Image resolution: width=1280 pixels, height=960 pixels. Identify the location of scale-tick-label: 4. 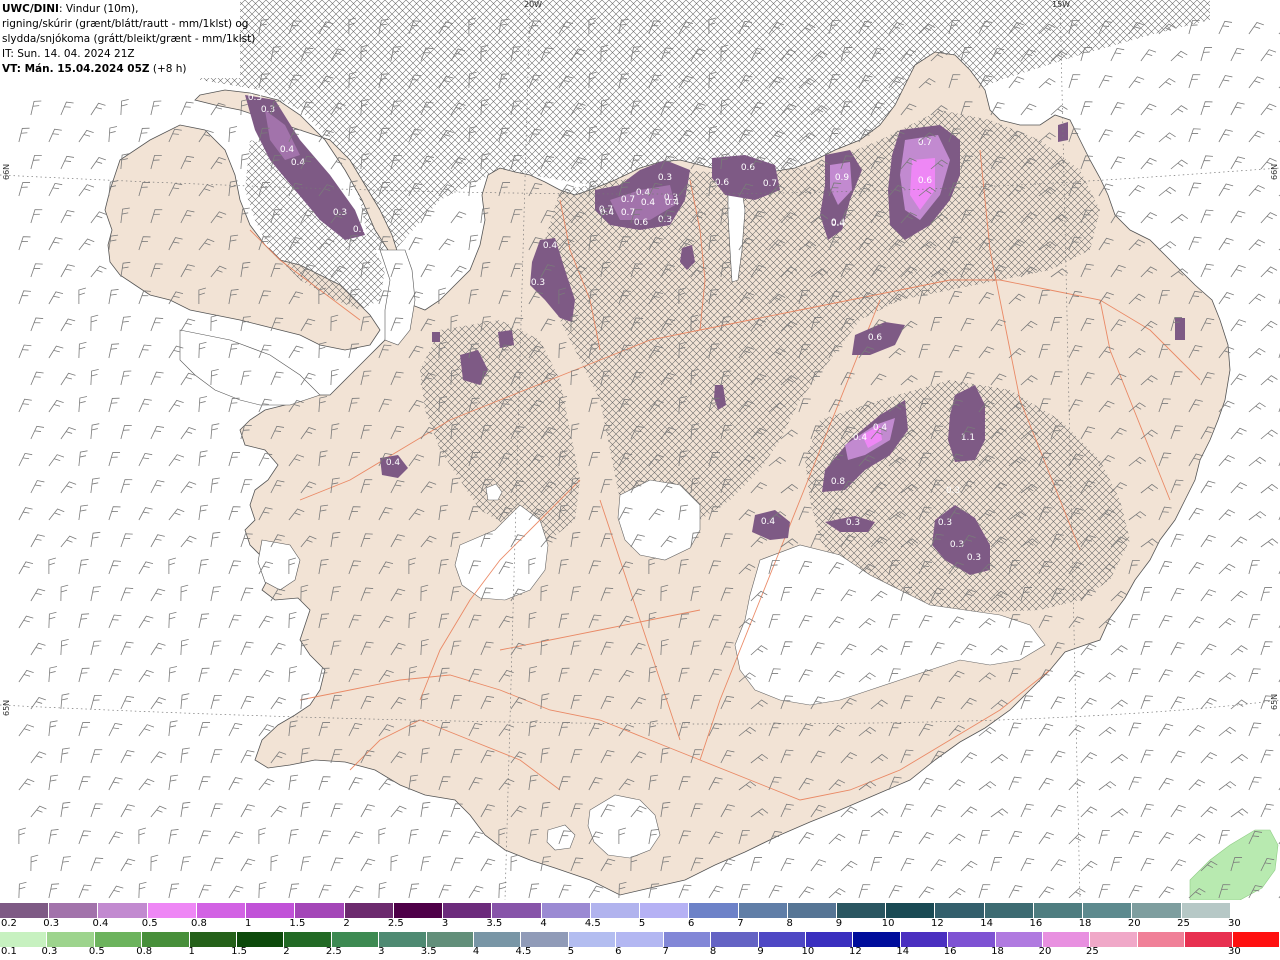
(543, 923).